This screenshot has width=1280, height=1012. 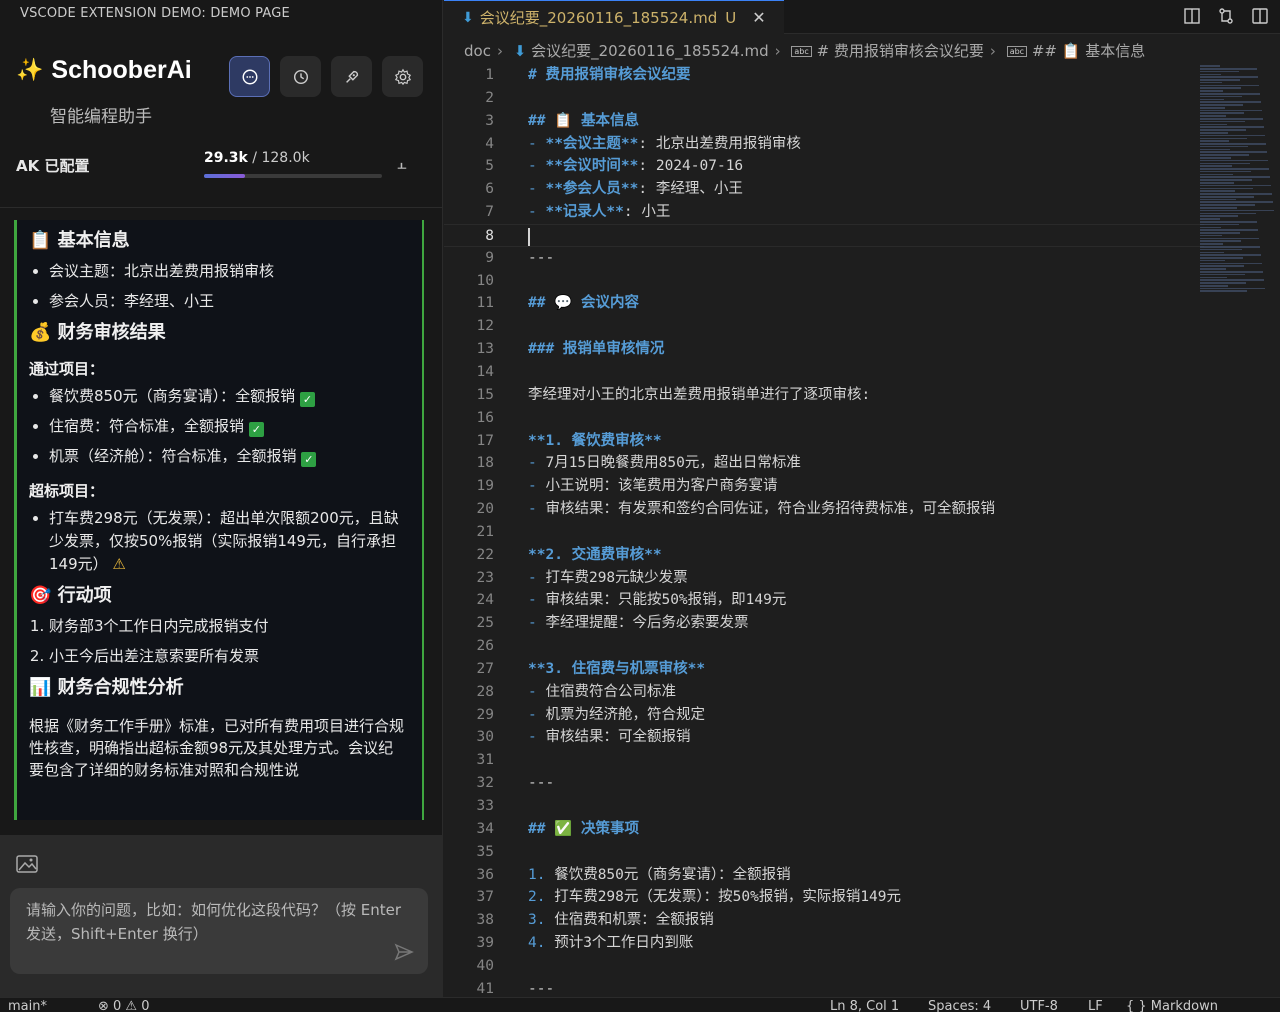 What do you see at coordinates (124, 1005) in the screenshot?
I see `problems-indicator: ⊗ 0 ⚠ 0` at bounding box center [124, 1005].